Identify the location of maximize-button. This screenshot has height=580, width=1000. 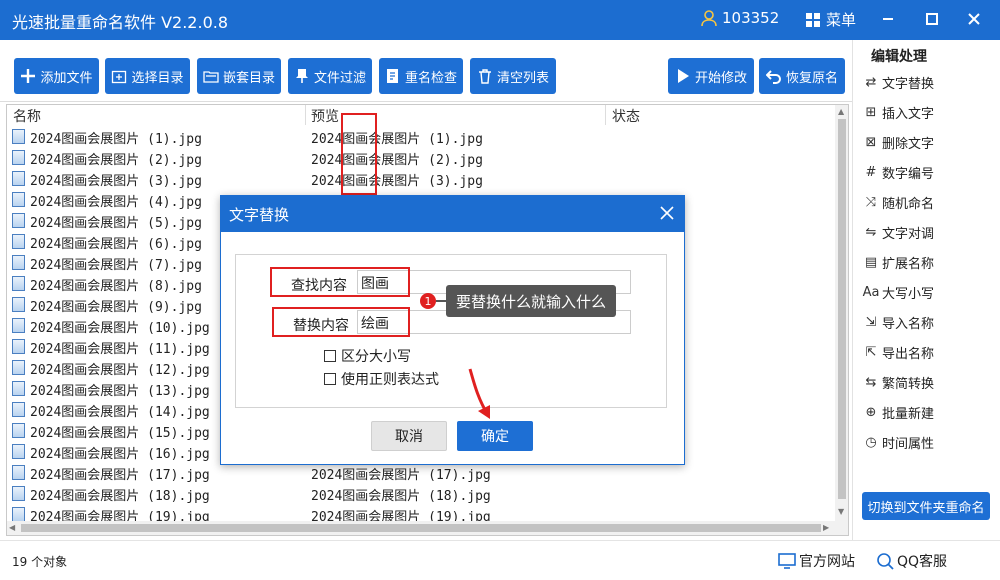
(932, 19).